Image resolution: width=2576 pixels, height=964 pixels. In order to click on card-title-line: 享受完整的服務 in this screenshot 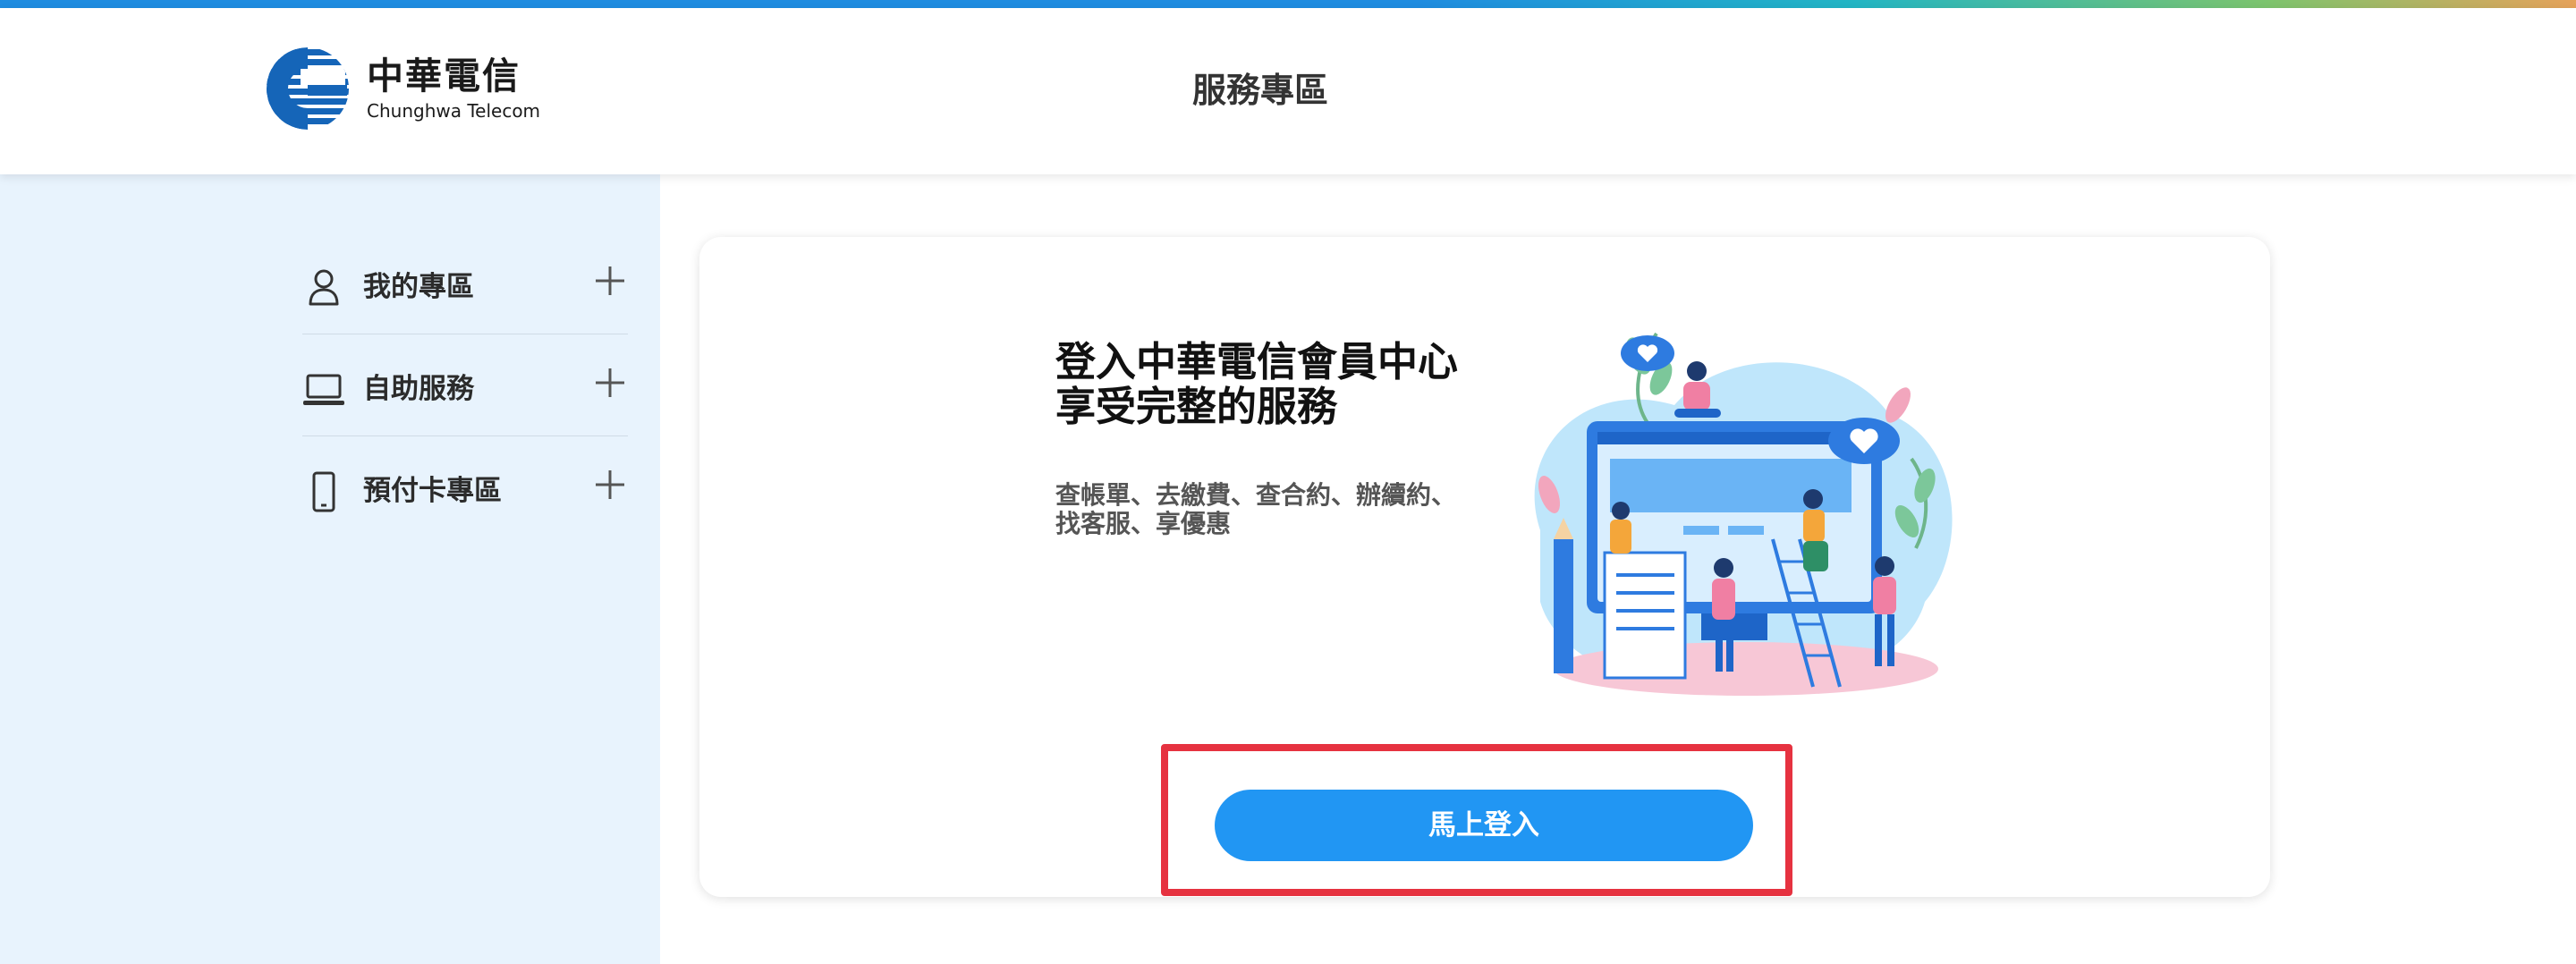, I will do `click(1196, 407)`.